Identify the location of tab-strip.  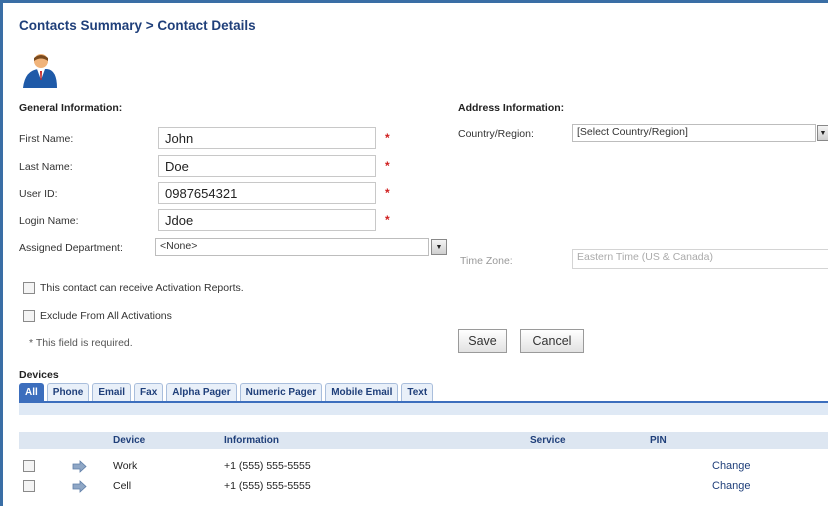
(423, 408).